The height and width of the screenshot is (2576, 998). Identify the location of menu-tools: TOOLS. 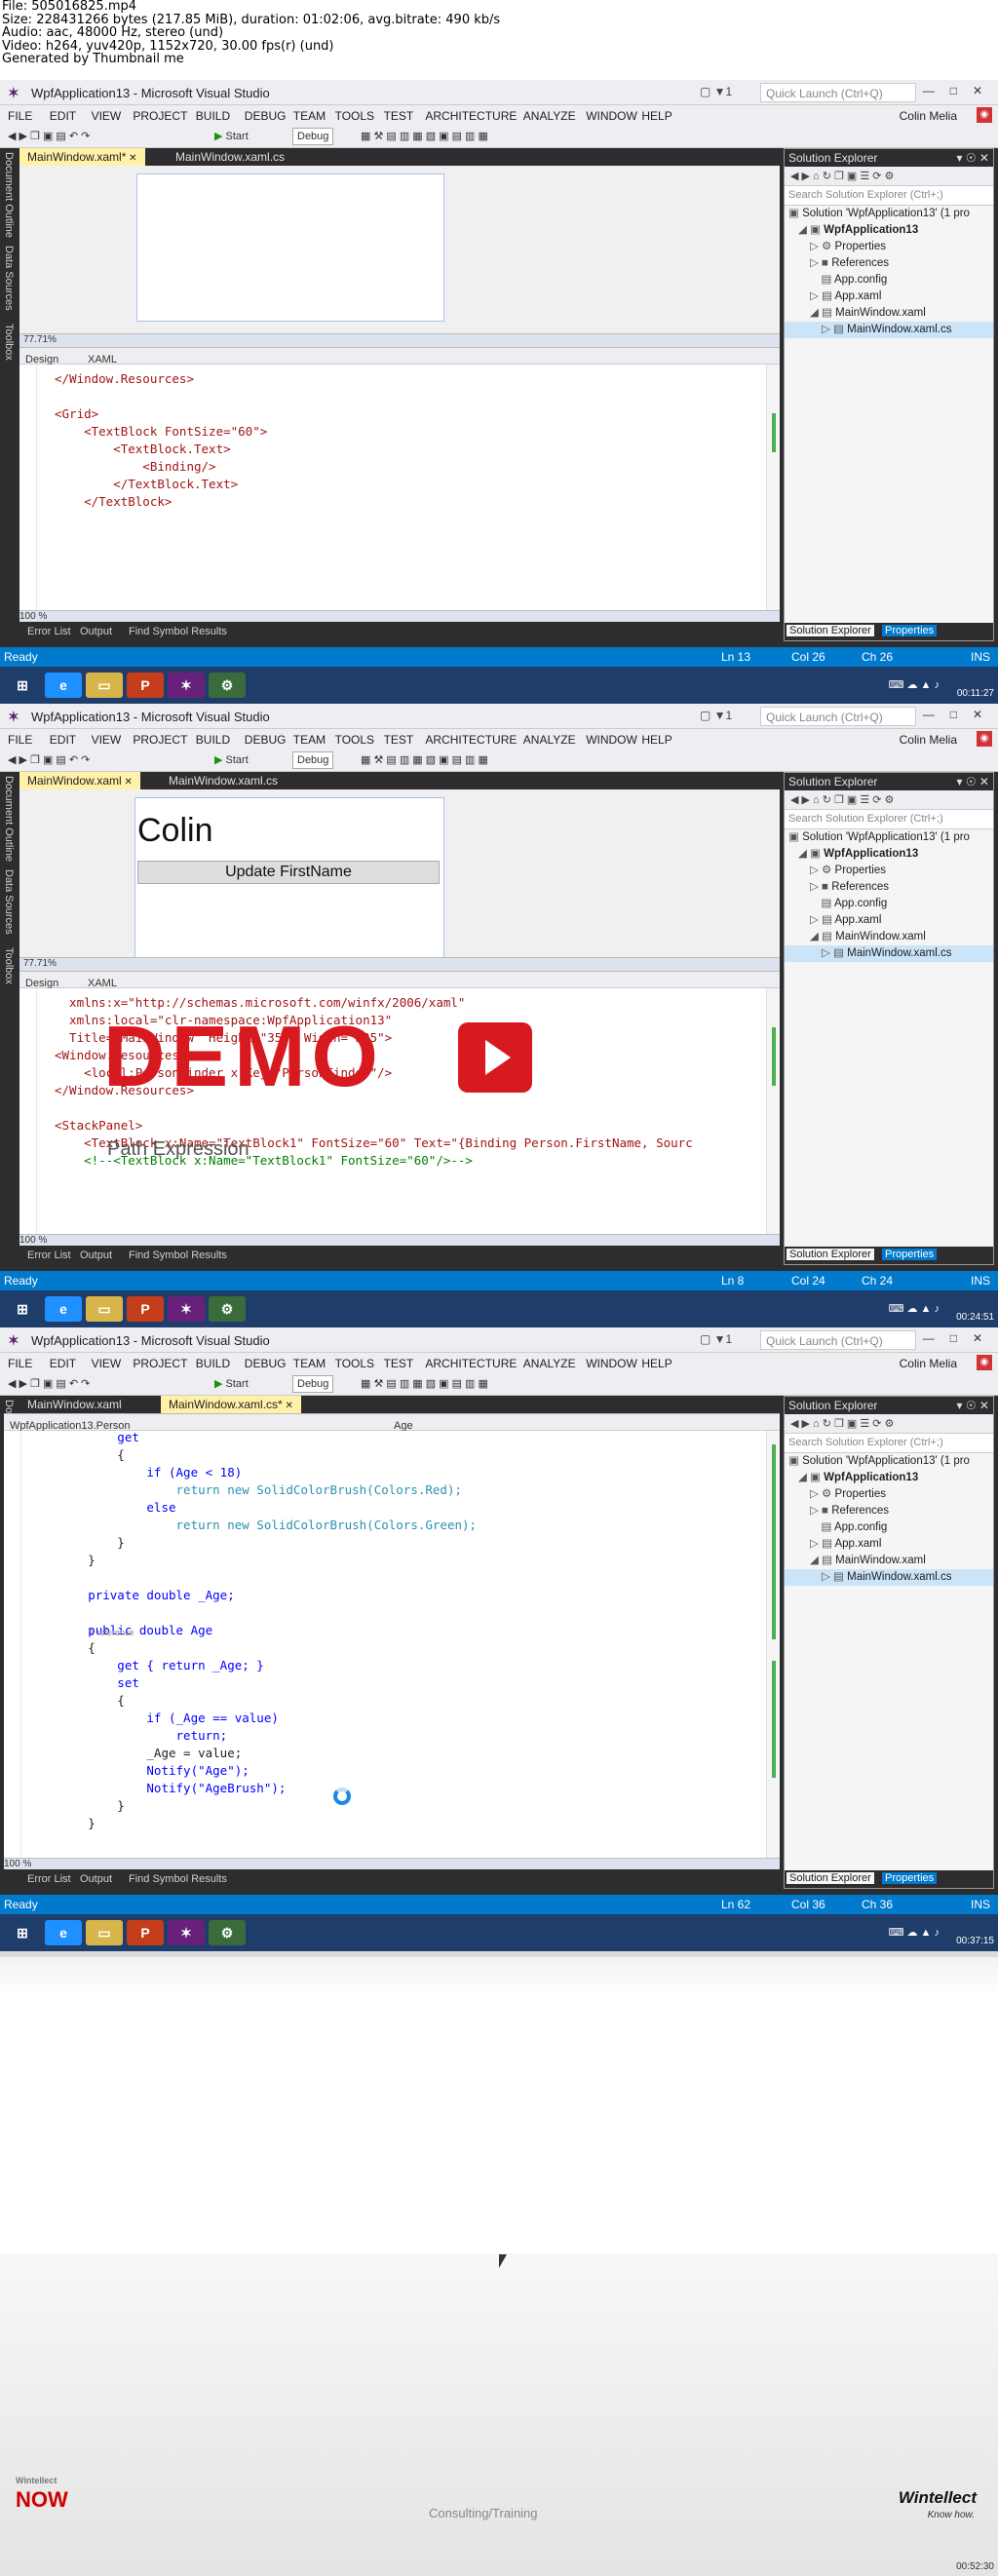
(354, 1363).